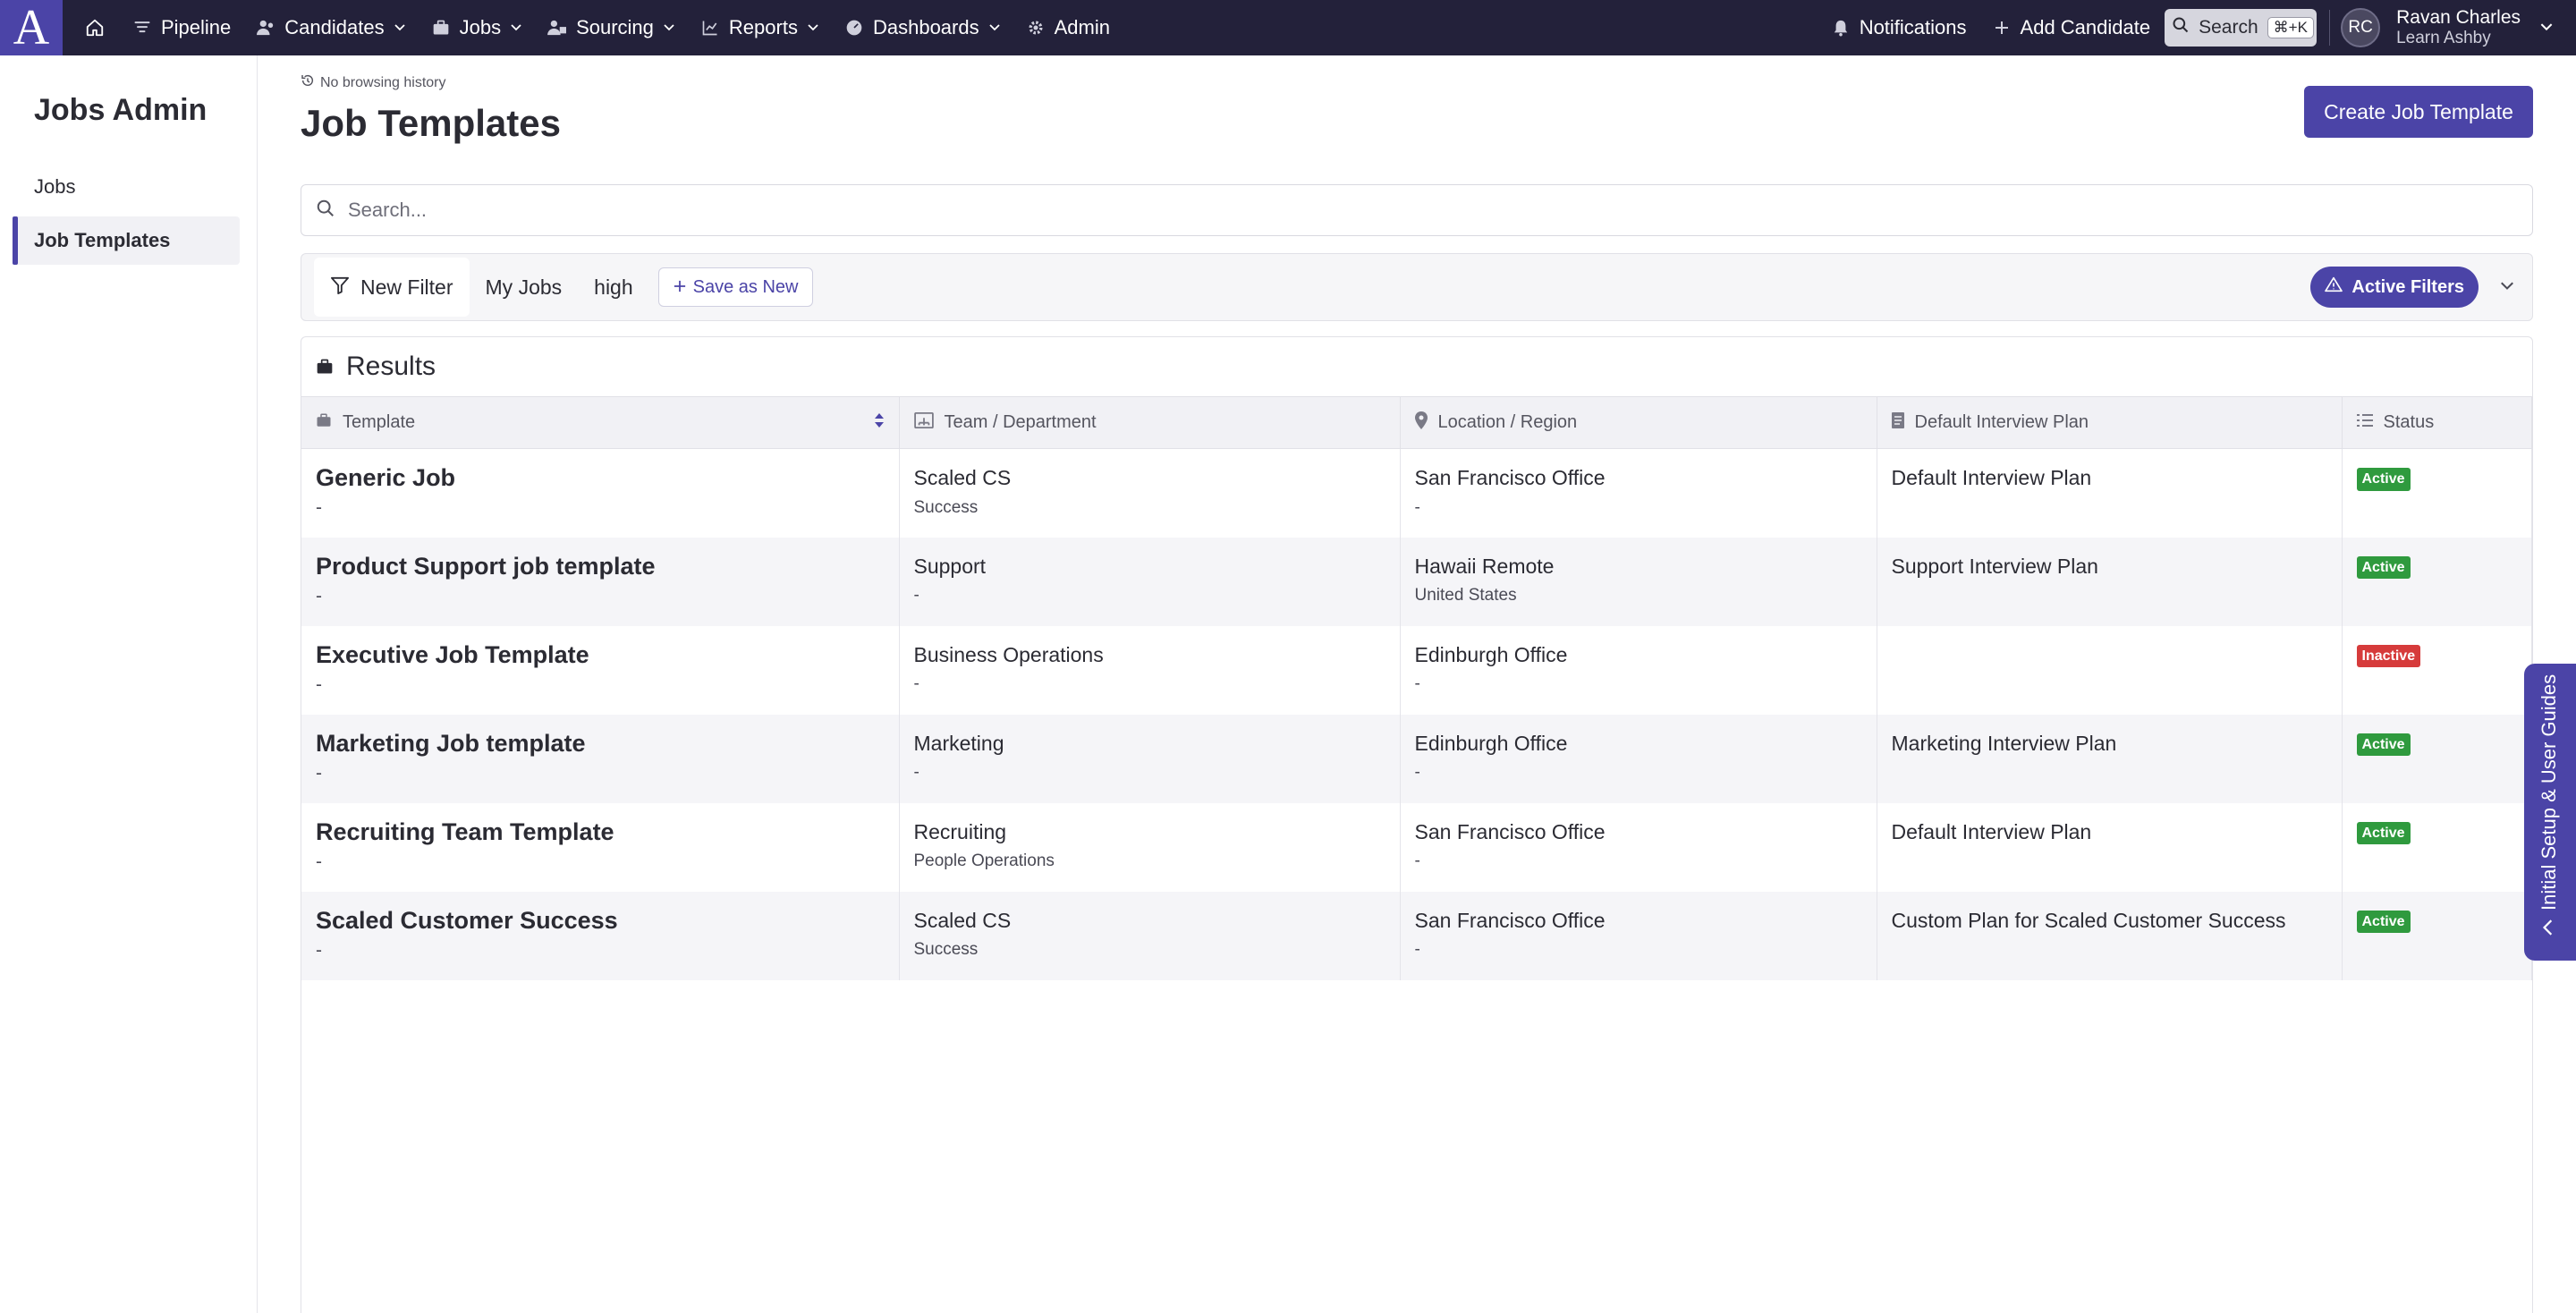  I want to click on history-icon, so click(308, 82).